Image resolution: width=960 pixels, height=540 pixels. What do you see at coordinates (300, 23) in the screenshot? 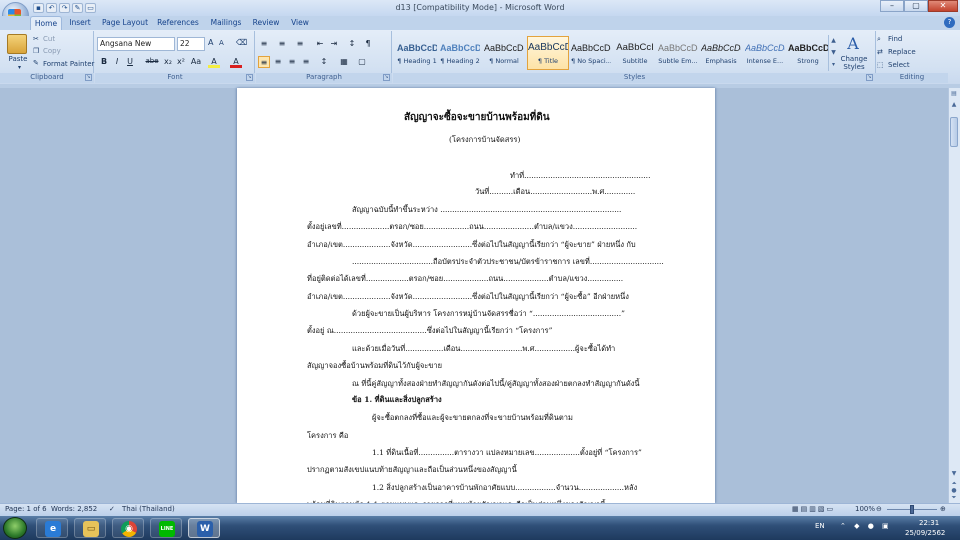
I see `tab-view: View` at bounding box center [300, 23].